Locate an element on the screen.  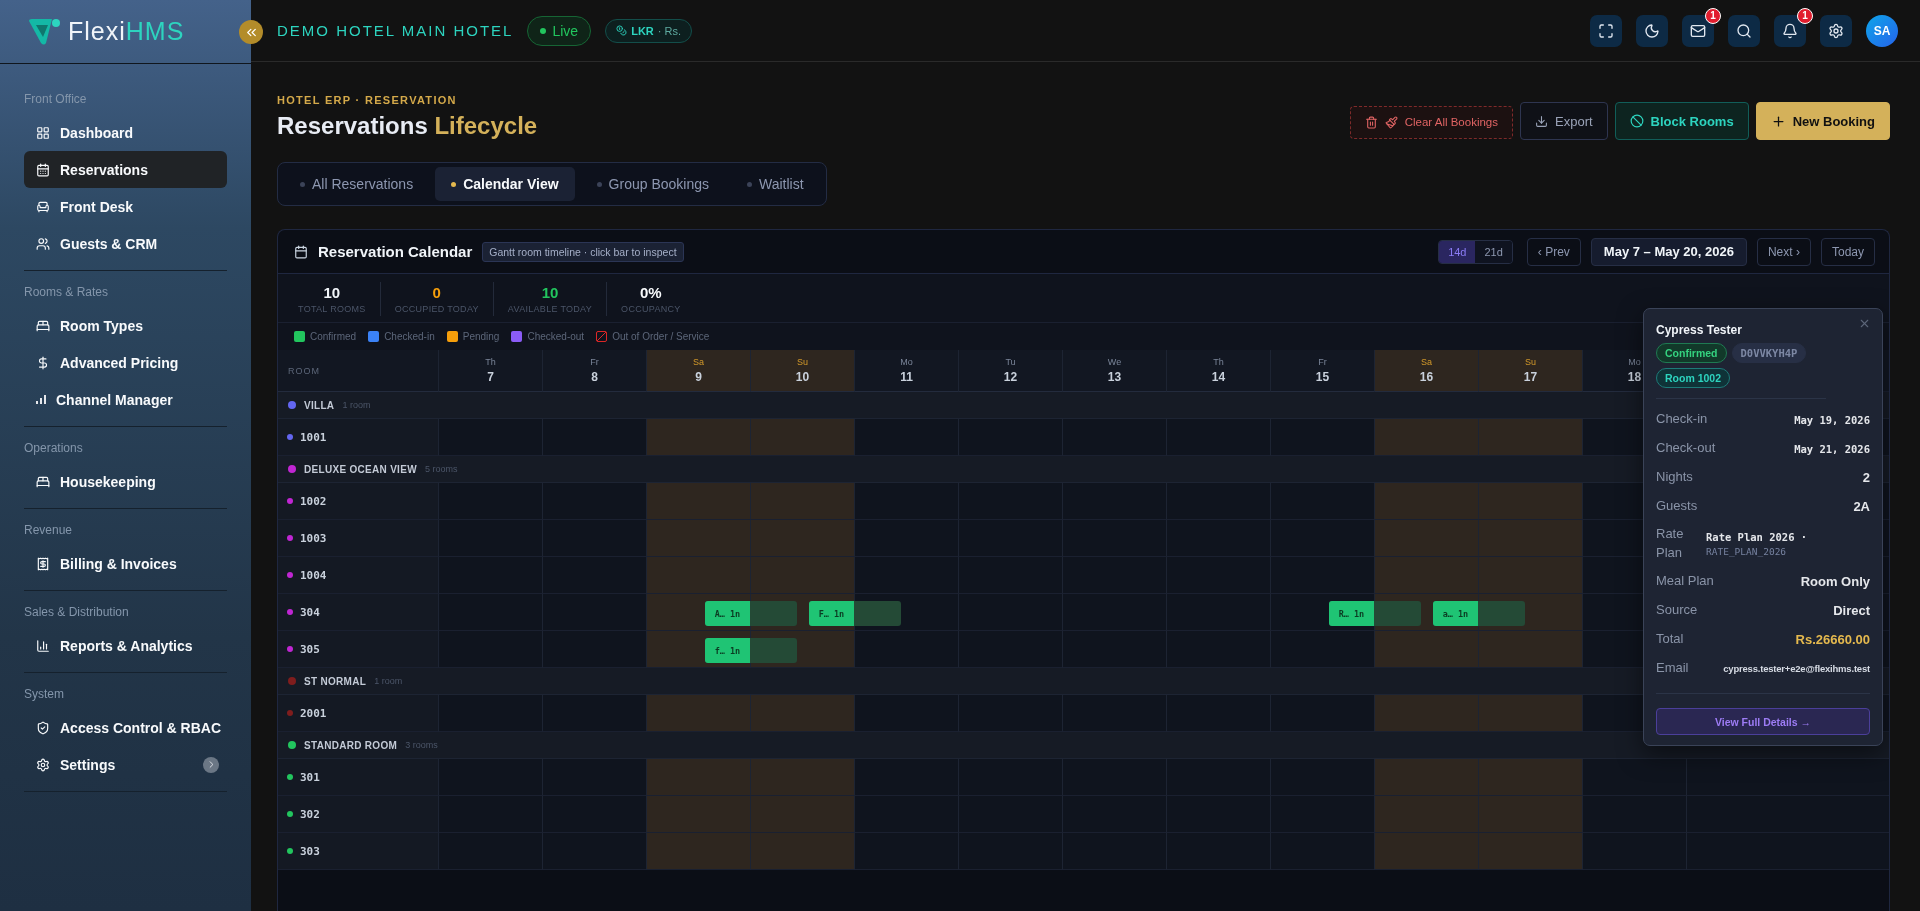
room-number: 2001 is located at coordinates (313, 713).